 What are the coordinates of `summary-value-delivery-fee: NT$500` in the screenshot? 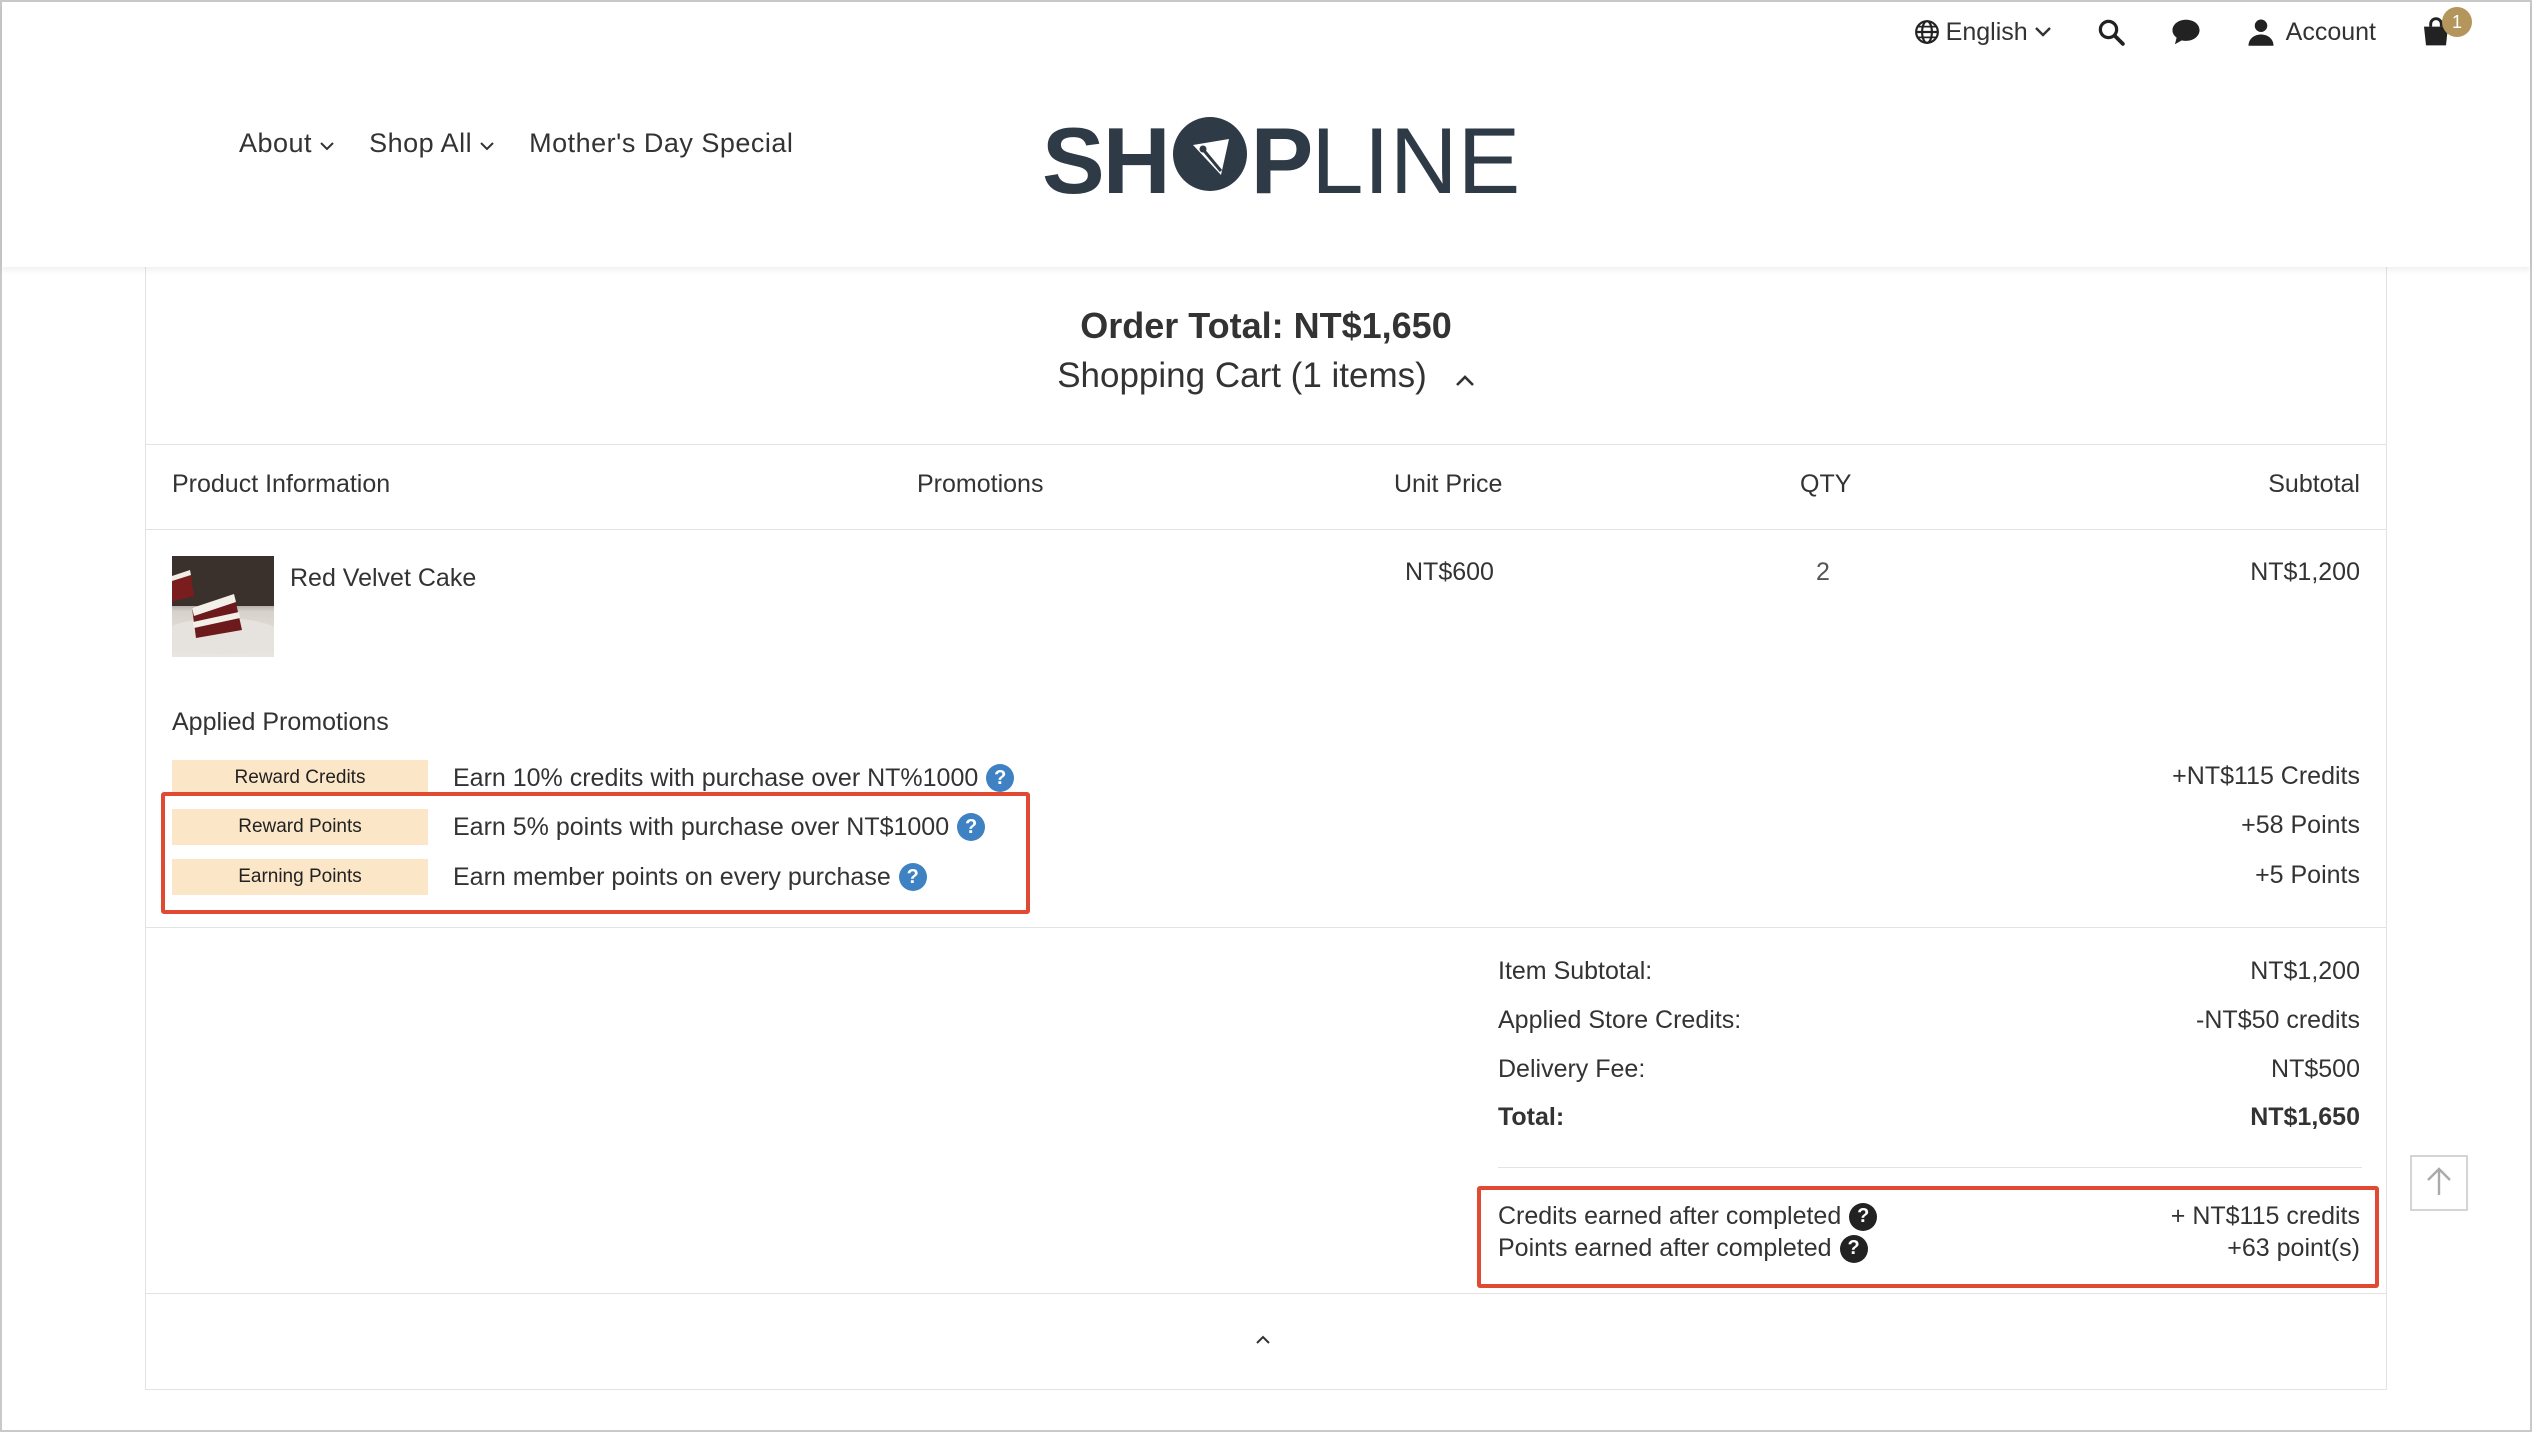 It's located at (2315, 1069).